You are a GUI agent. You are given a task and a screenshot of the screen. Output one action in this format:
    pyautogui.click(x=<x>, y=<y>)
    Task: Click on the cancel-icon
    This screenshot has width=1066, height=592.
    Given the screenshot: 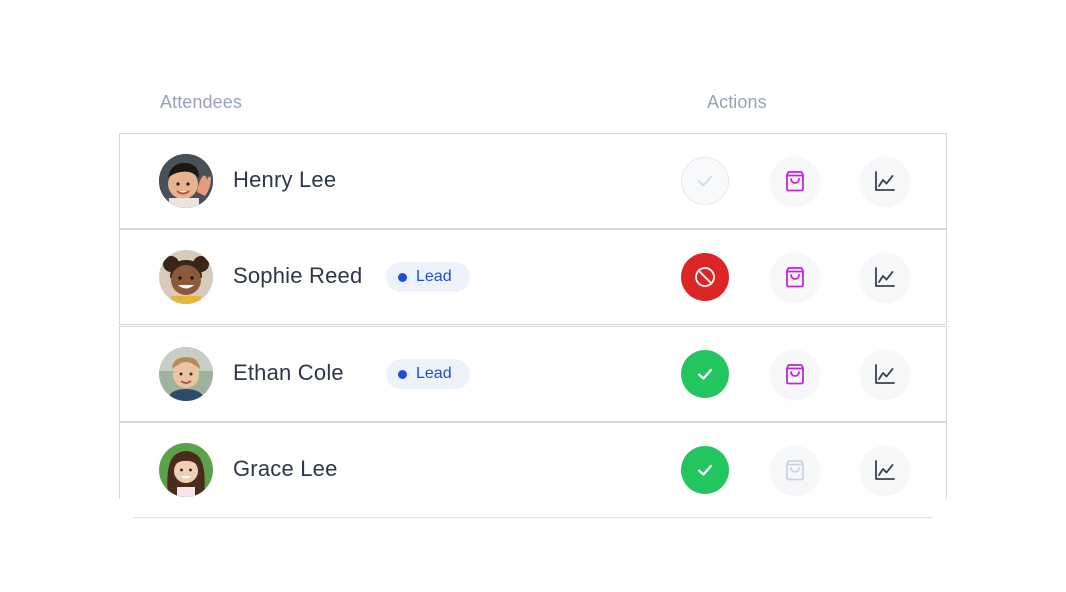 What is the action you would take?
    pyautogui.click(x=705, y=277)
    